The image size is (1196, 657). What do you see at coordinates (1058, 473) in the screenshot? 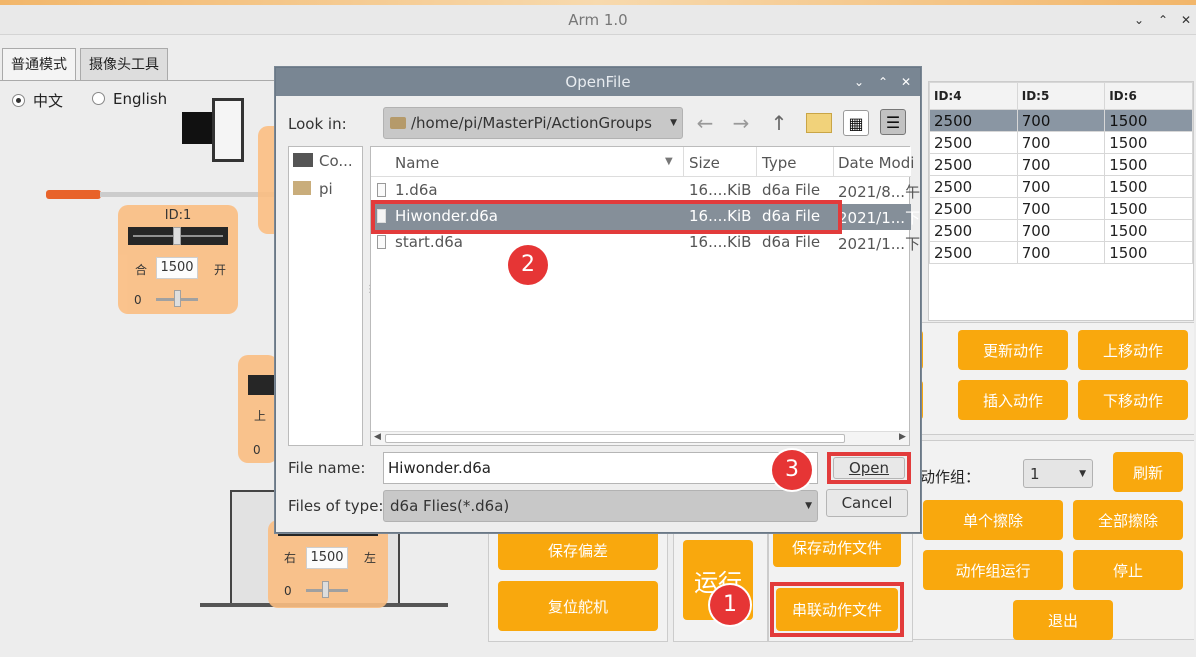
I see `action-group-select: 1 ▼` at bounding box center [1058, 473].